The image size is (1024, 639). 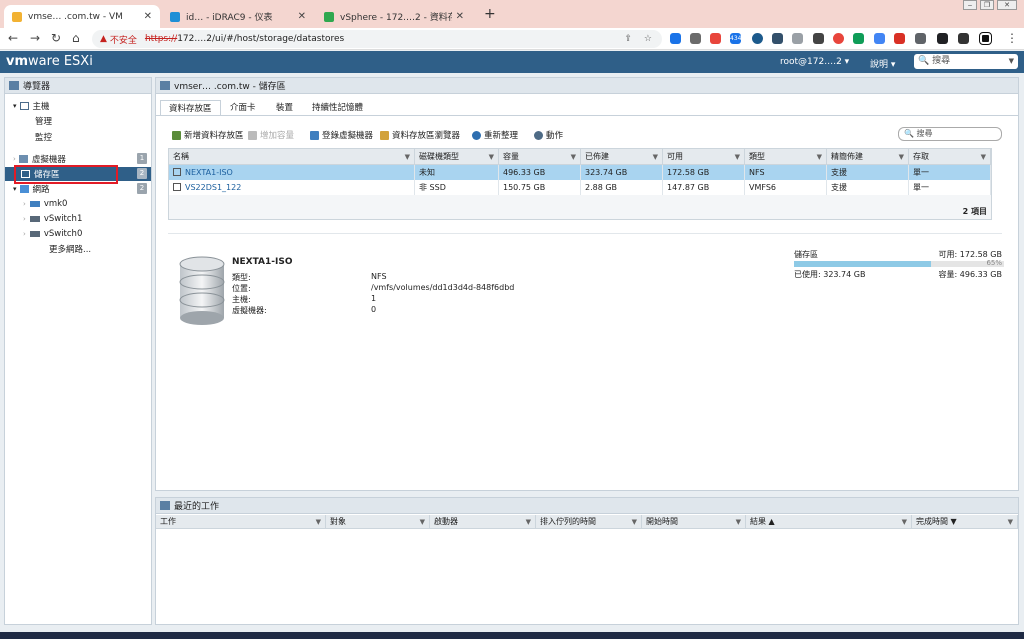 What do you see at coordinates (78, 106) in the screenshot?
I see `nav-host: ▾ 主機` at bounding box center [78, 106].